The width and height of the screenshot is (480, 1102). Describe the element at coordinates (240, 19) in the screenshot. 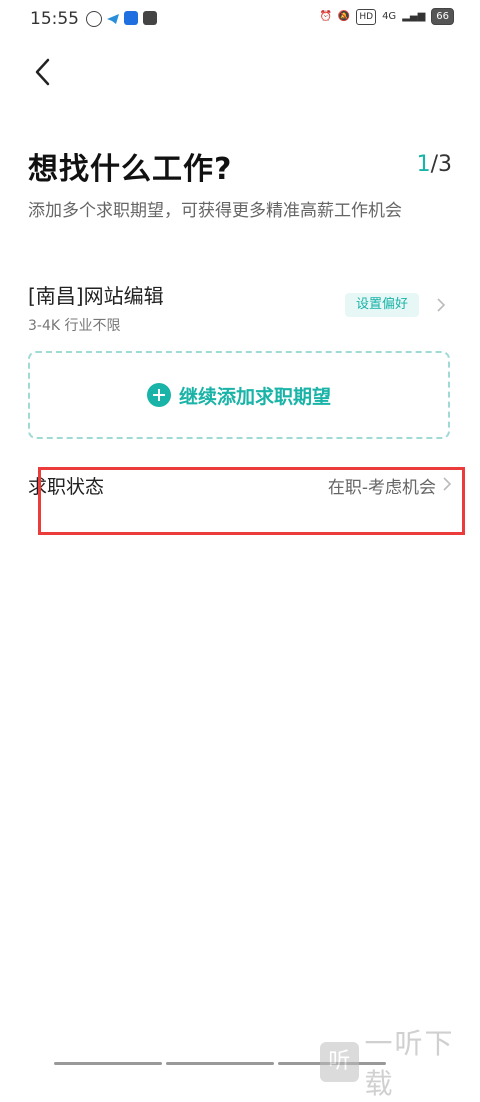

I see `status-bar: 15:55 ⏰ 🔕 HD 4G ▂▄▆ 66` at that location.